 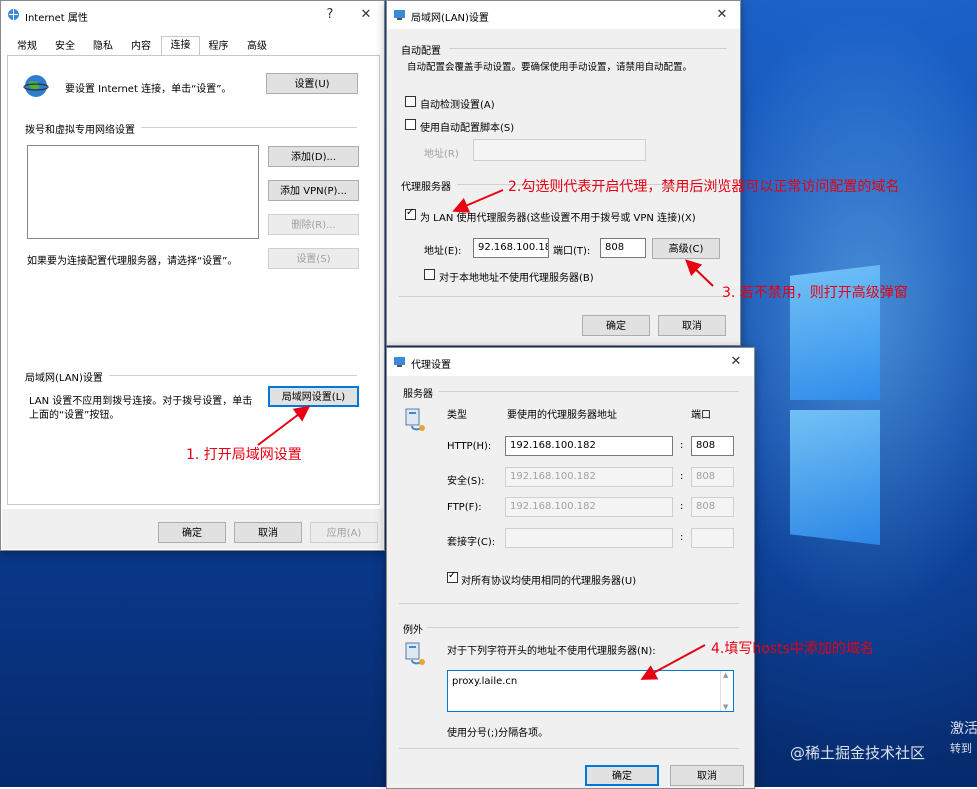 What do you see at coordinates (815, 293) in the screenshot?
I see `annotation-step-3: 3. 若不禁用，则打开高级弹窗` at bounding box center [815, 293].